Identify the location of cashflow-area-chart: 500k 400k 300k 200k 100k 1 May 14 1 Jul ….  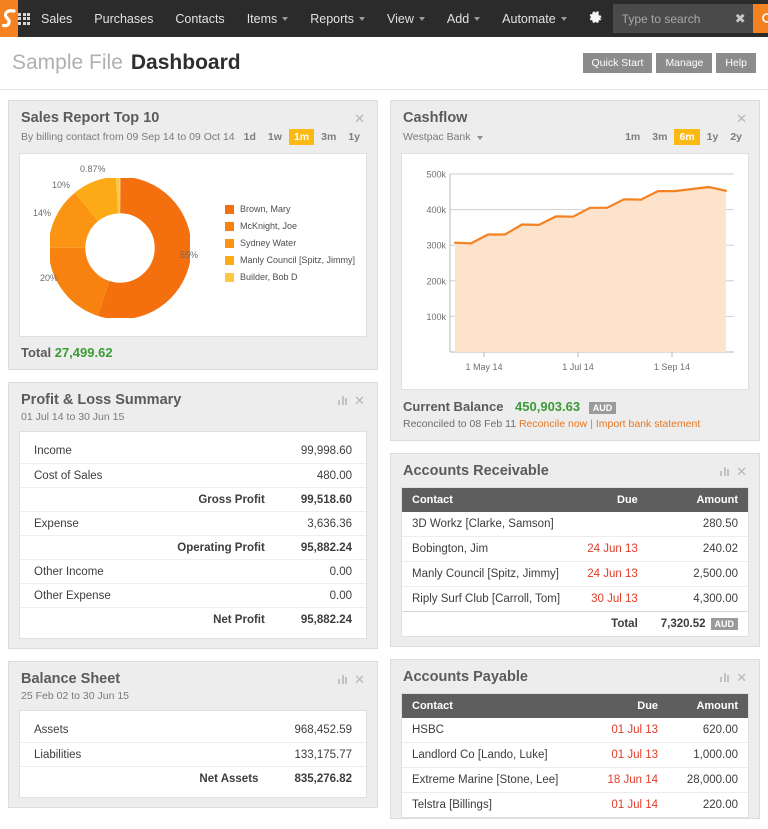
(575, 271).